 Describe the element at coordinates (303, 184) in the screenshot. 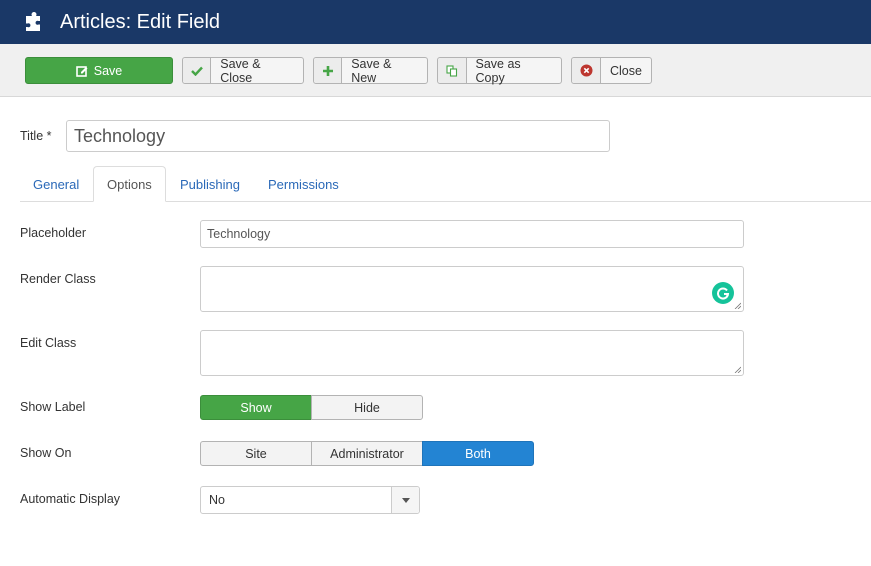

I see `tab-permissions: Permissions` at that location.